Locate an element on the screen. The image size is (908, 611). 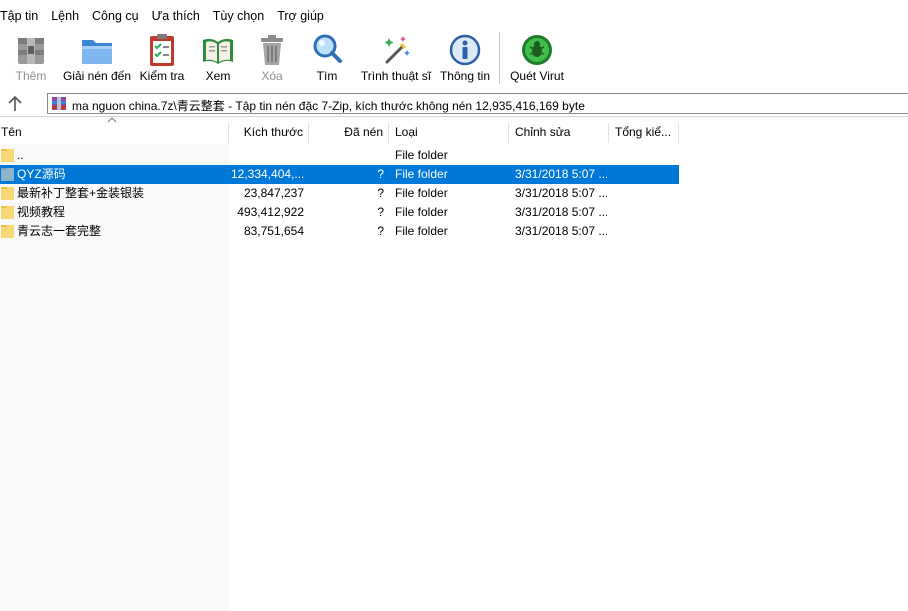
row-size is located at coordinates (267, 155).